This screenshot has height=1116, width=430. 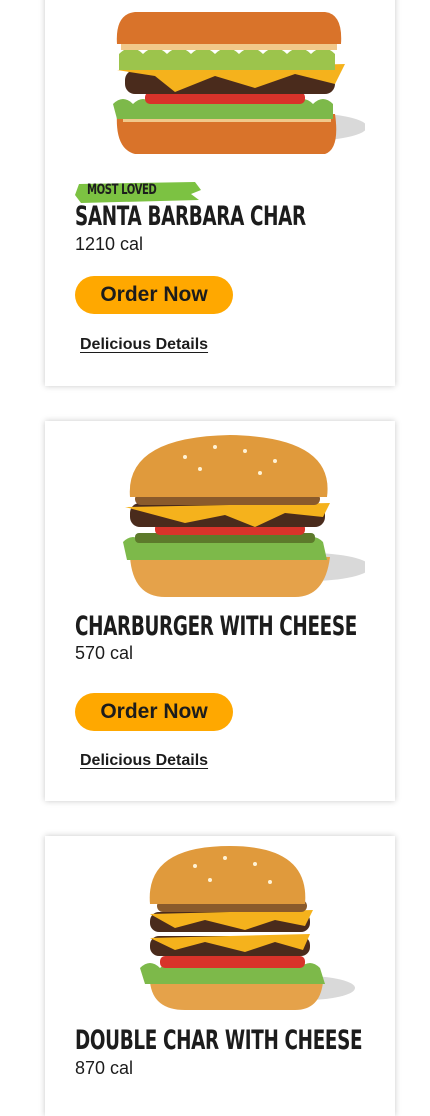 I want to click on badge-label: MOST LOVED, so click(x=122, y=190).